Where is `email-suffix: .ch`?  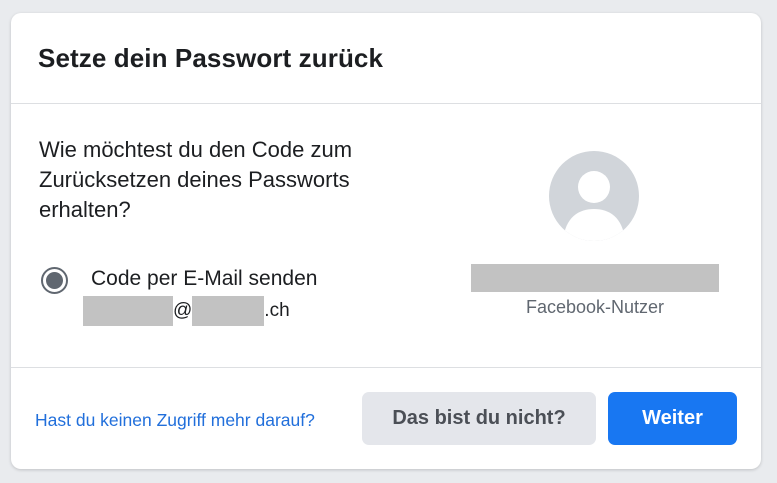
email-suffix: .ch is located at coordinates (277, 310).